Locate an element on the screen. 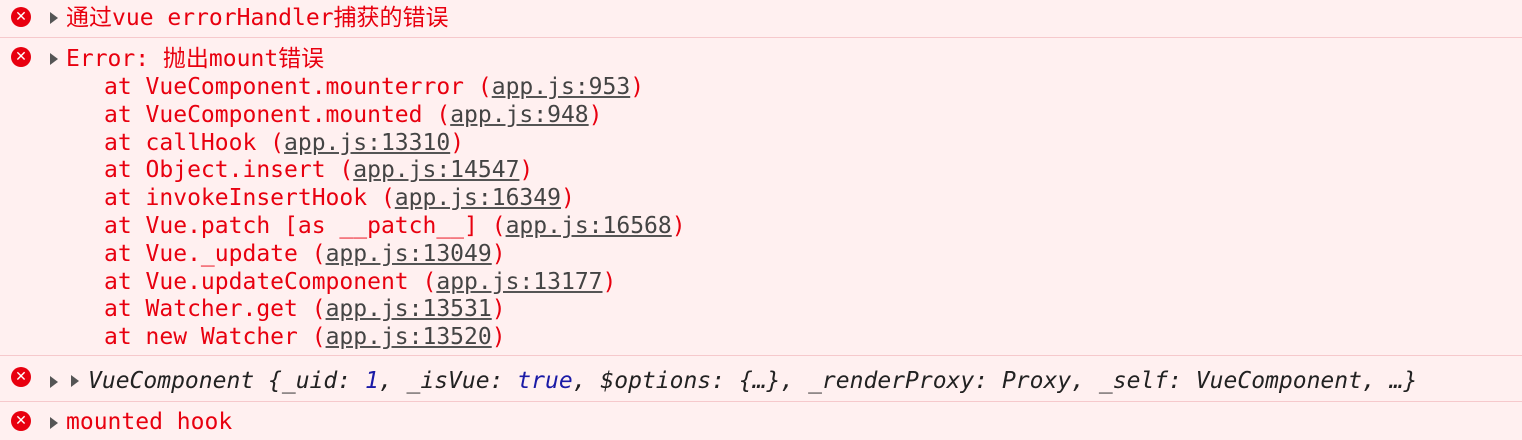  source-link: app.js:13177 is located at coordinates (519, 282).